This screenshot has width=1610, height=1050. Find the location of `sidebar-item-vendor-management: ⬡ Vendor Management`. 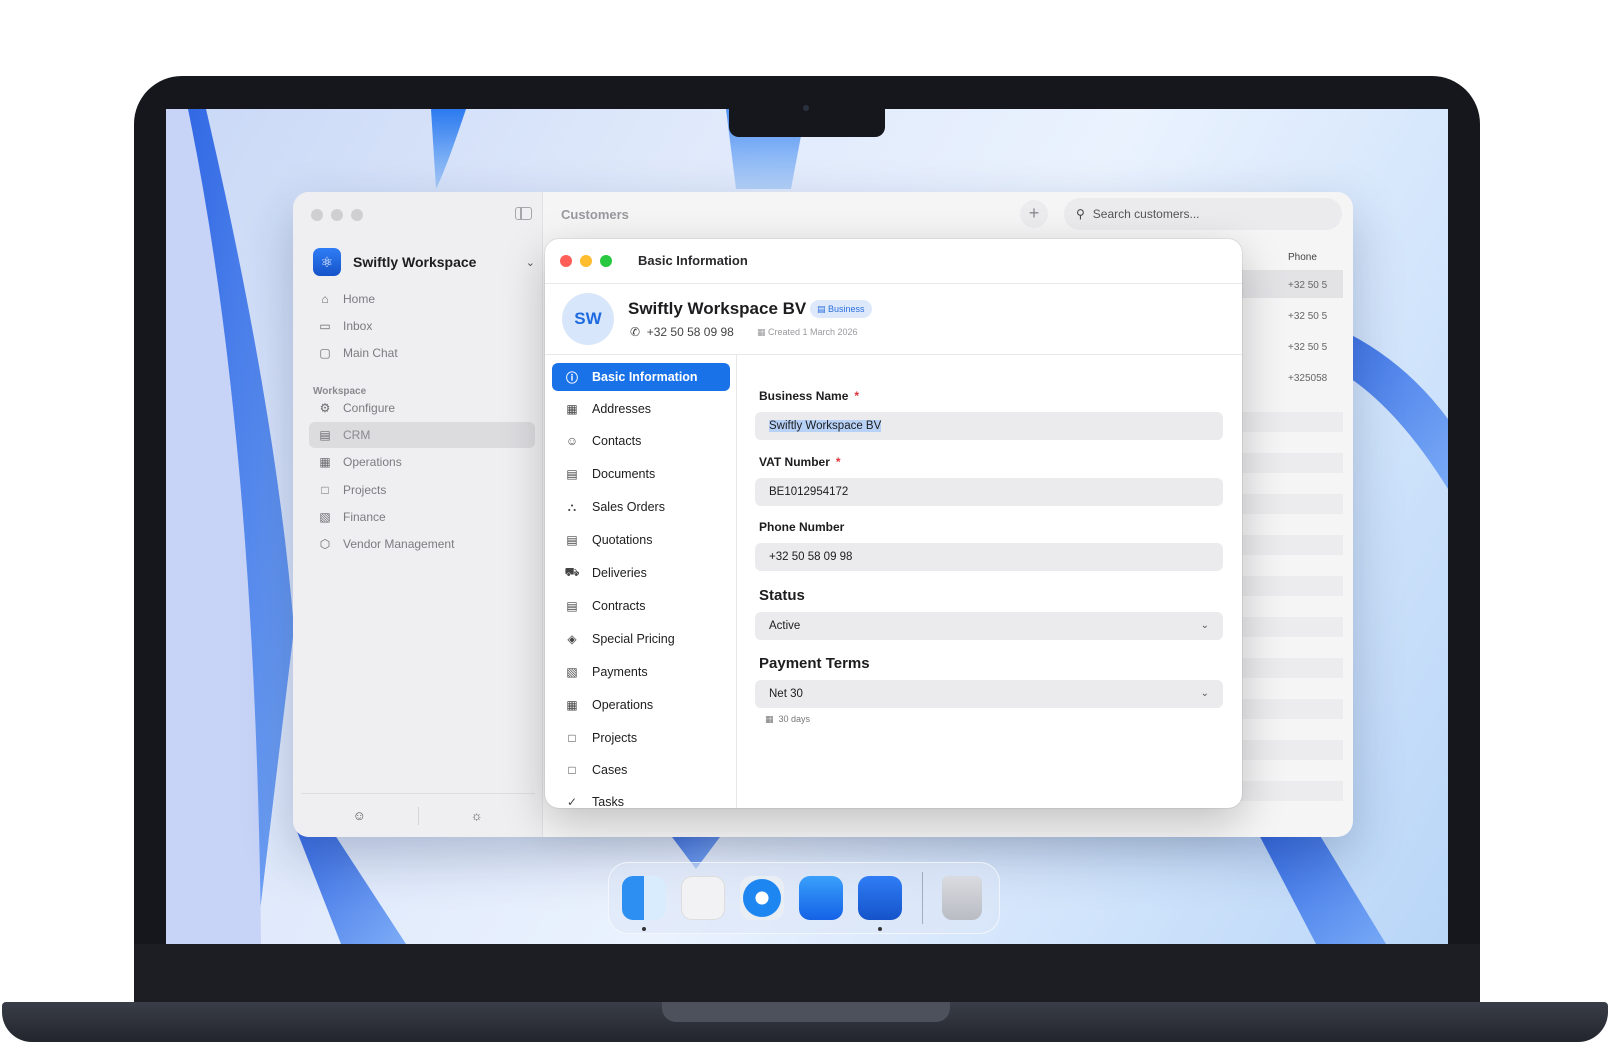

sidebar-item-vendor-management: ⬡ Vendor Management is located at coordinates (422, 544).